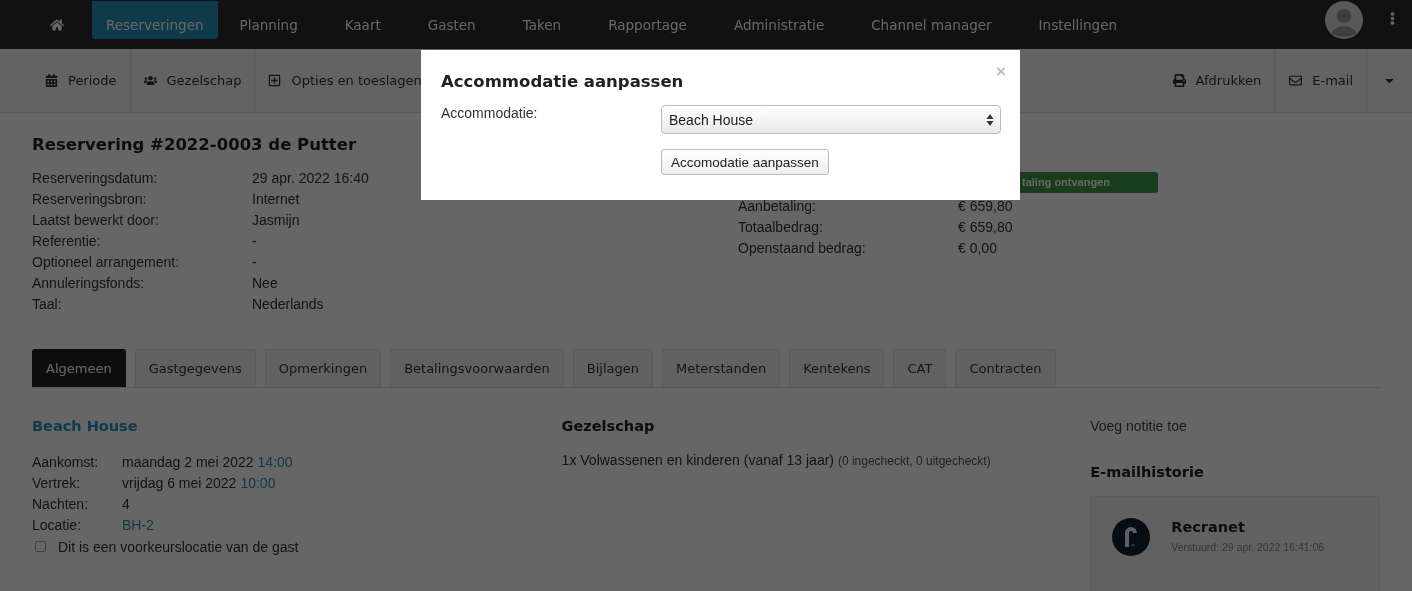 This screenshot has width=1412, height=591. What do you see at coordinates (837, 368) in the screenshot?
I see `tab: Kentekens` at bounding box center [837, 368].